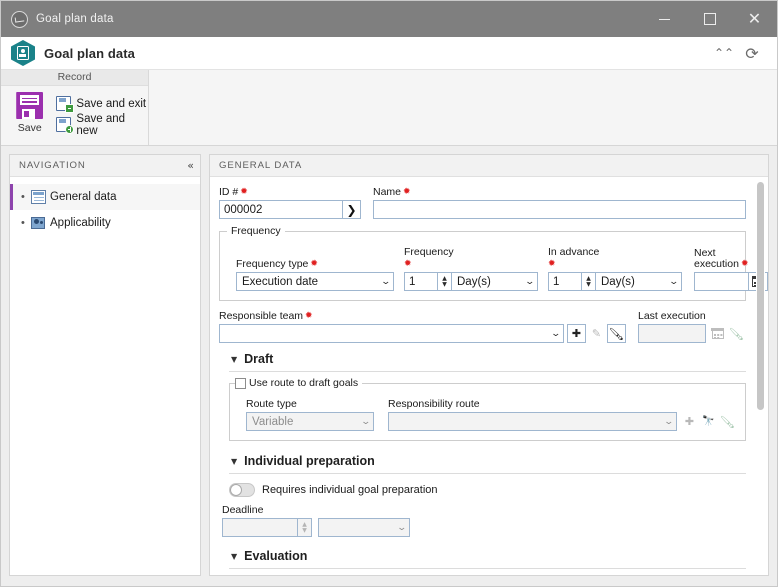  Describe the element at coordinates (488, 359) in the screenshot. I see `draft-section-header: ▼ Draft` at that location.